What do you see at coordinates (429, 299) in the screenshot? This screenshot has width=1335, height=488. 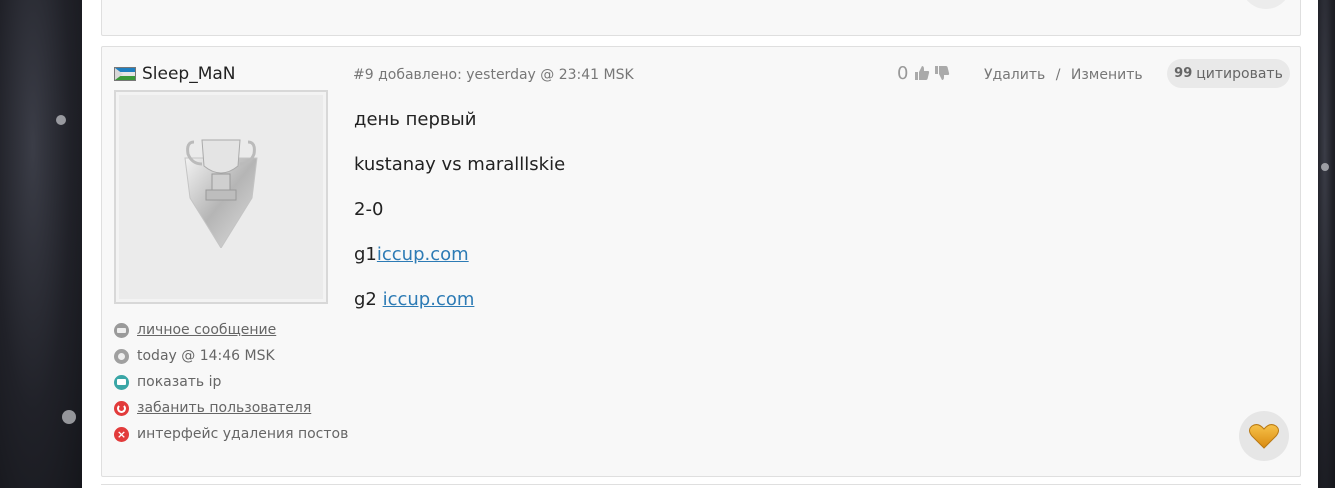 I see `g2-link: iccup.com` at bounding box center [429, 299].